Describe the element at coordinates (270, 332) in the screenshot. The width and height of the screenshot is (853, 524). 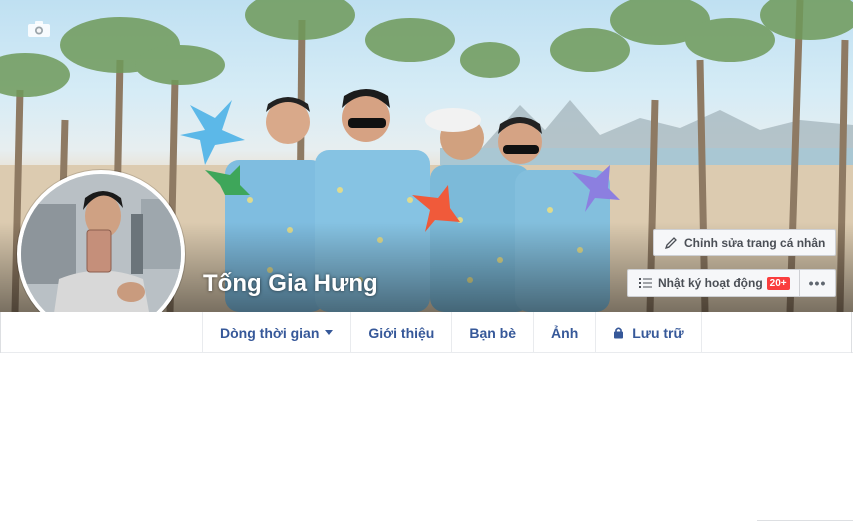
I see `tab-timeline-label: Dòng thời gian` at that location.